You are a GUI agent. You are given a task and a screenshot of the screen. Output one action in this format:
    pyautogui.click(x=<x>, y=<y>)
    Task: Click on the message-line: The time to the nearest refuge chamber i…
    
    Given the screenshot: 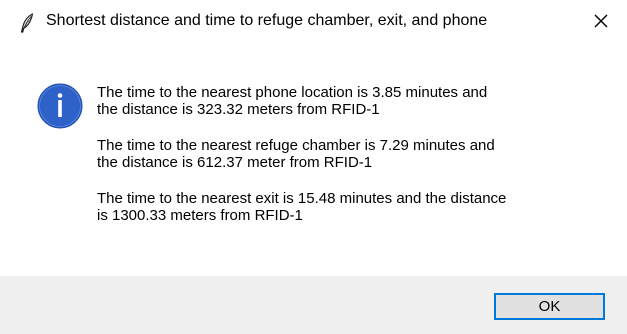 What is the action you would take?
    pyautogui.click(x=296, y=145)
    